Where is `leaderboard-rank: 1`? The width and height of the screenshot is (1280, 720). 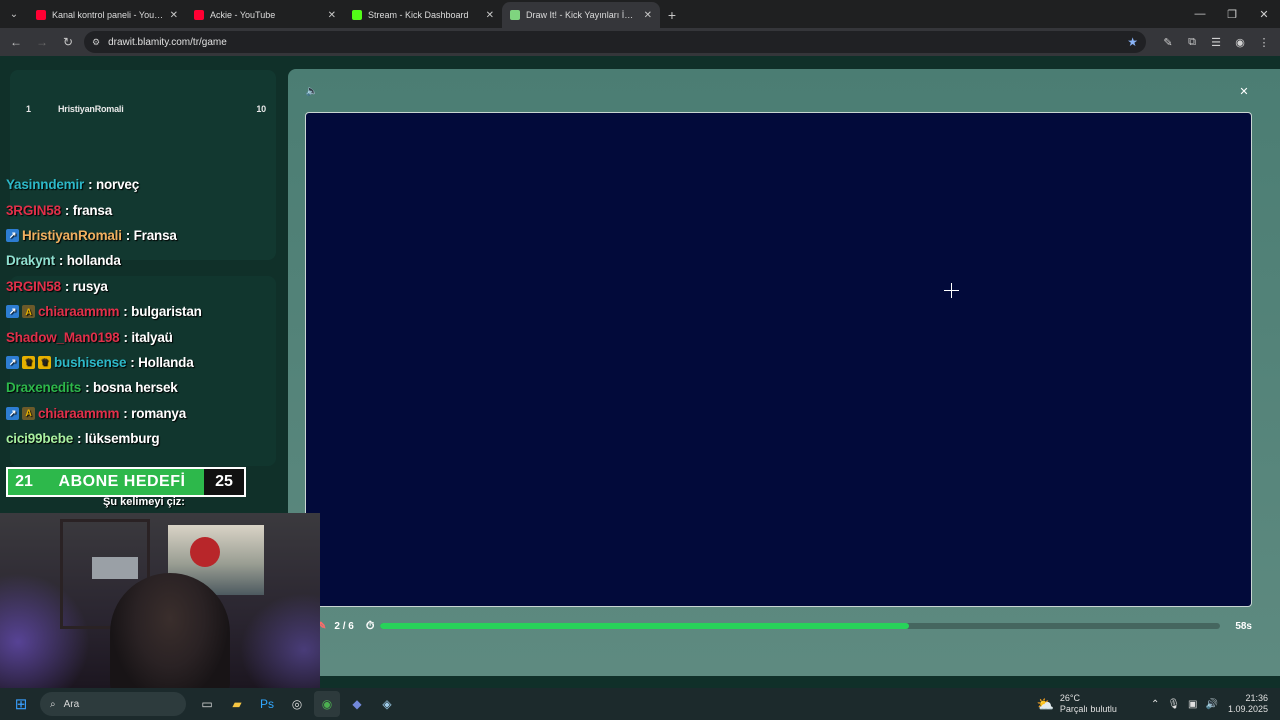
leaderboard-rank: 1 is located at coordinates (28, 109).